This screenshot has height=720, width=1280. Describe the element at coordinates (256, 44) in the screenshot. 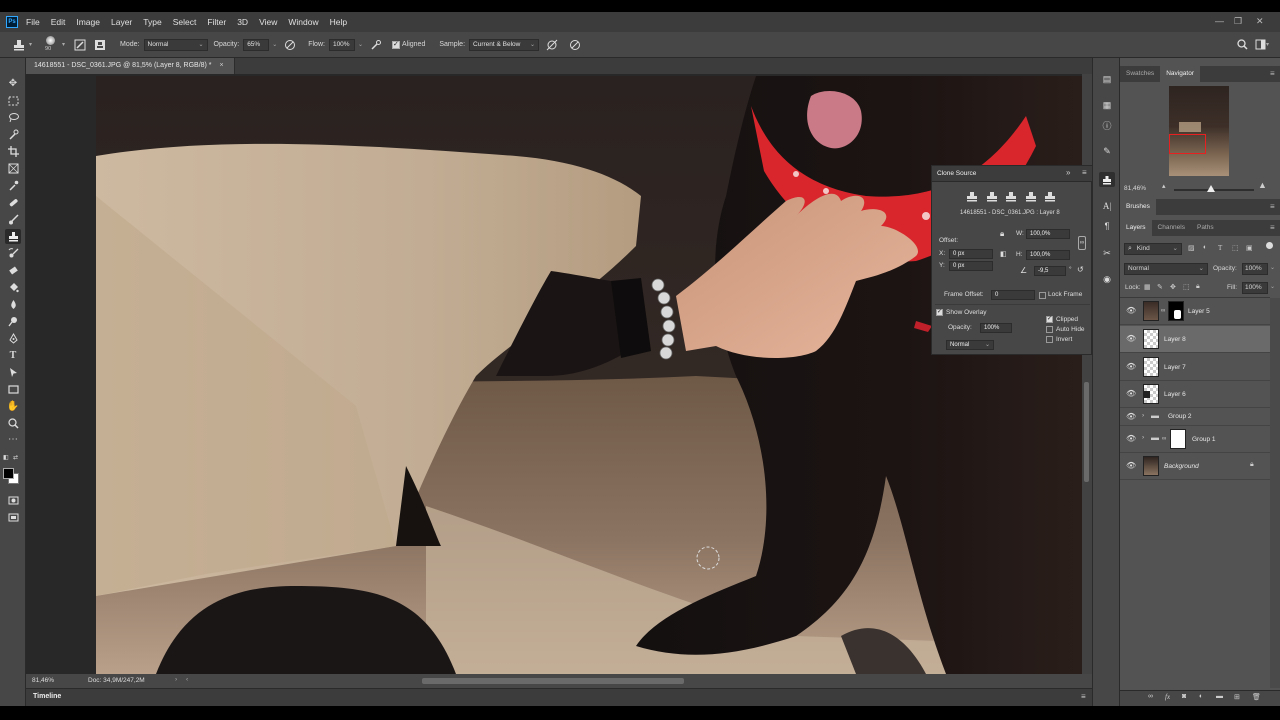

I see `opacity-field: 65%` at that location.